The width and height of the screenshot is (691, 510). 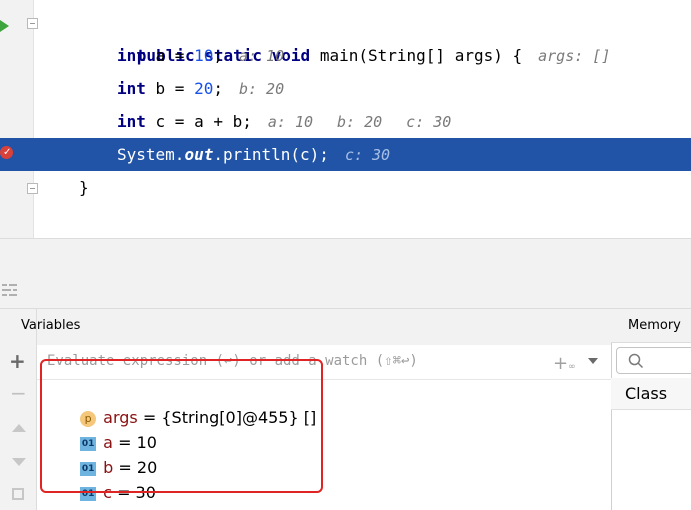 I want to click on layout-icon, so click(x=9, y=290).